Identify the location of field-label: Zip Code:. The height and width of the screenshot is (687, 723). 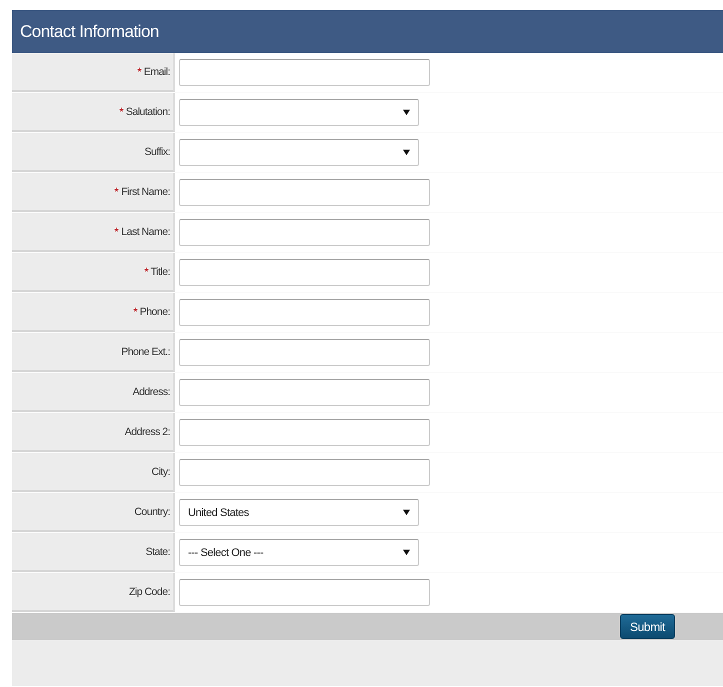
(149, 592).